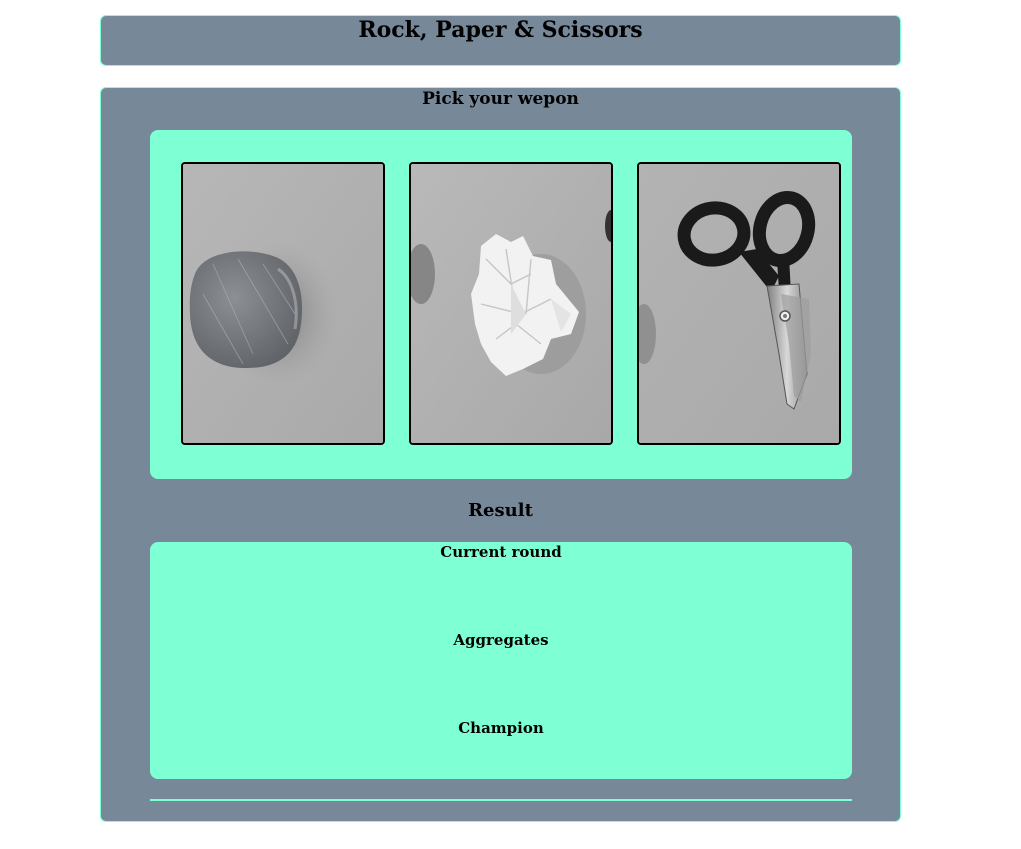 This screenshot has height=849, width=1021. I want to click on rock-image, so click(283, 303).